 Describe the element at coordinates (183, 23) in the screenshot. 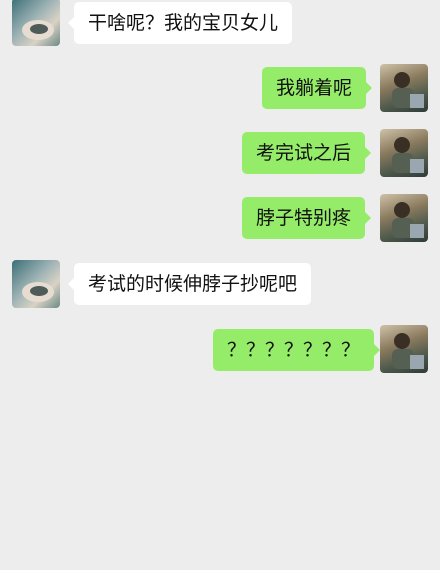

I see `message-text: 干啥呢？我的宝贝女儿` at that location.